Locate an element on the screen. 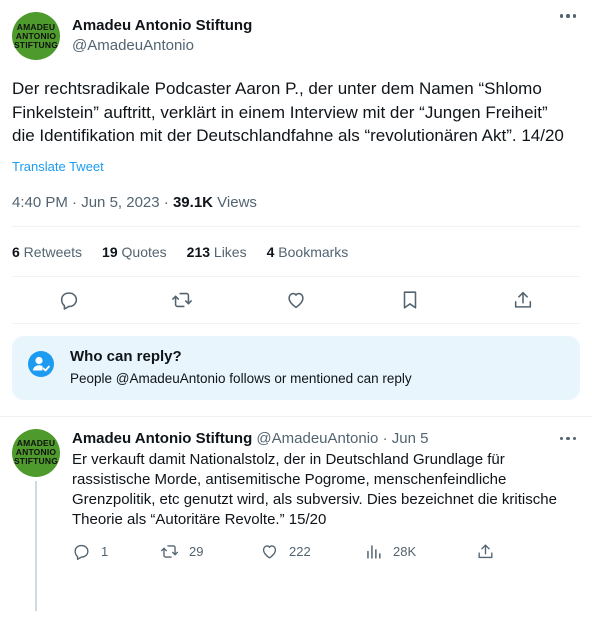  tweet-actions is located at coordinates (296, 300).